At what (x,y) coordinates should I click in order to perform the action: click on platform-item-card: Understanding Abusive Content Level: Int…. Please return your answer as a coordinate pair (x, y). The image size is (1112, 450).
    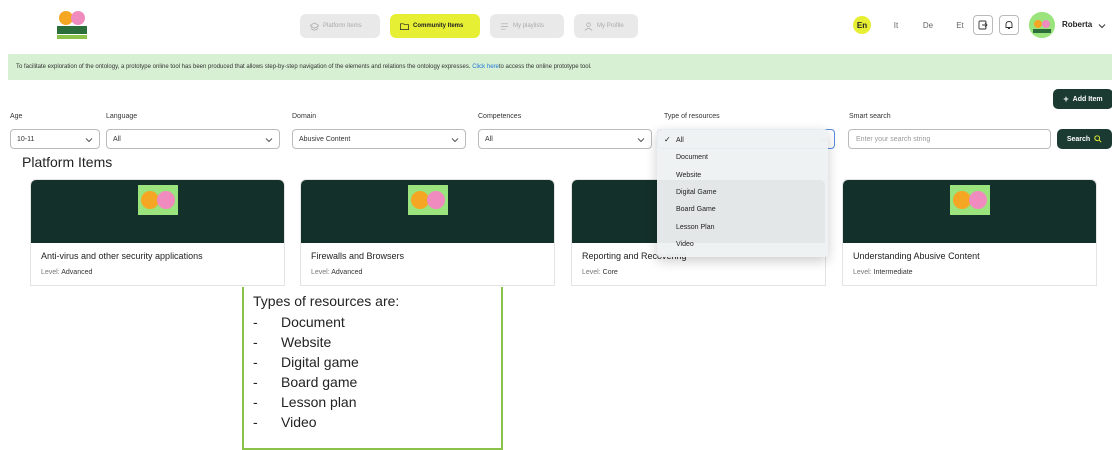
    Looking at the image, I should click on (969, 232).